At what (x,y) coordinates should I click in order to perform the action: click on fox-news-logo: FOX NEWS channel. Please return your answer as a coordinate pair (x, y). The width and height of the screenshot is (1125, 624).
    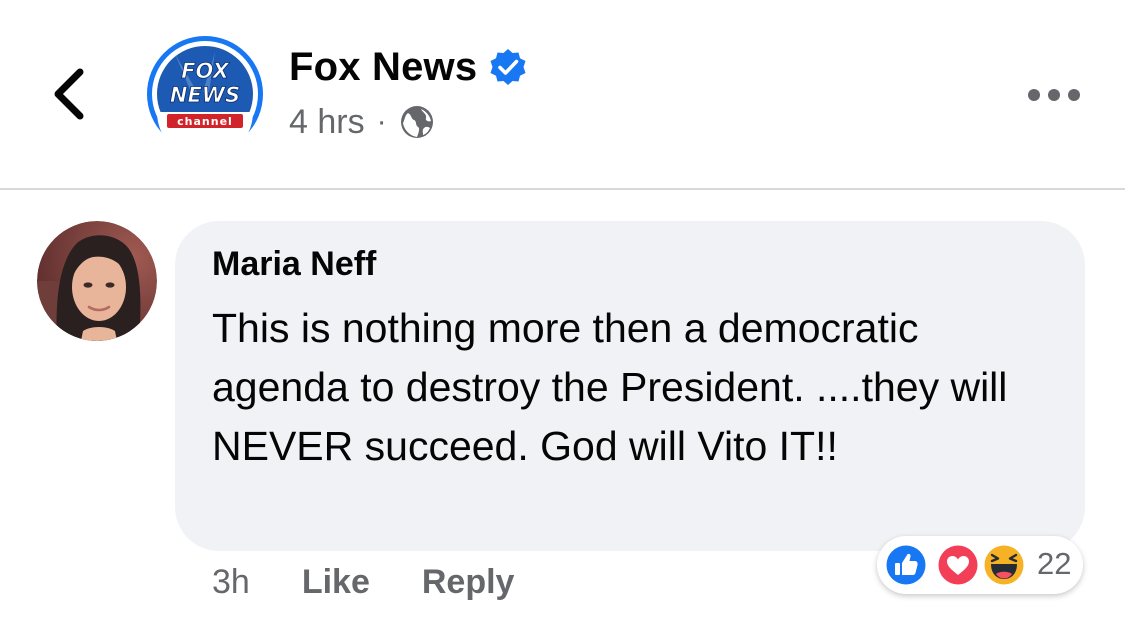
    Looking at the image, I should click on (205, 94).